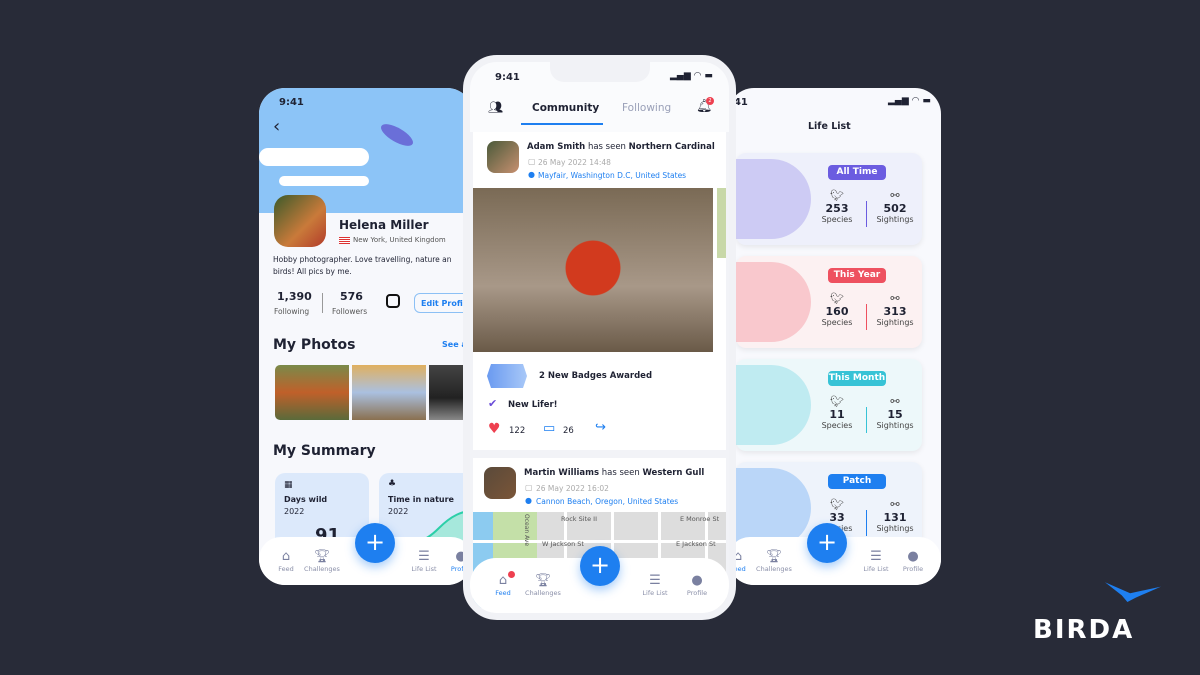 This screenshot has width=1200, height=675. Describe the element at coordinates (384, 225) in the screenshot. I see `profile-name: Helena Miller` at that location.